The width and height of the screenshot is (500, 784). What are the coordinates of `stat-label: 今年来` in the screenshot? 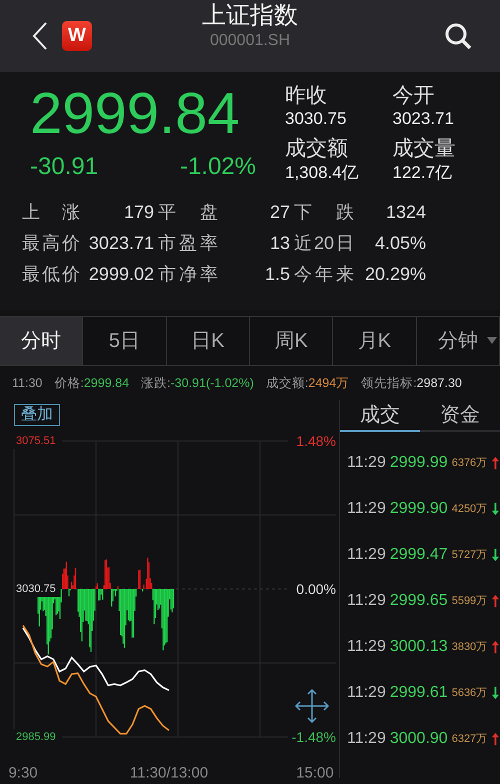 It's located at (324, 274).